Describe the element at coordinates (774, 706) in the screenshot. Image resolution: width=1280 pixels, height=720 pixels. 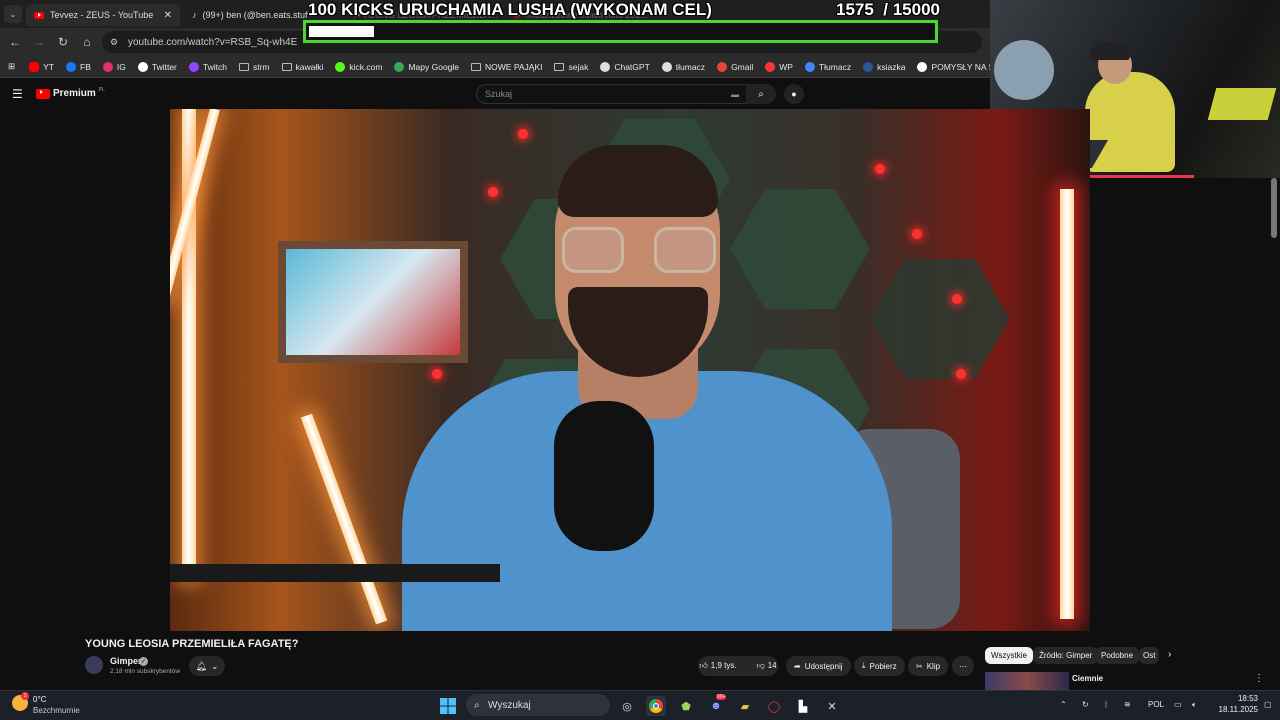
I see `opera-icon: ◯` at that location.